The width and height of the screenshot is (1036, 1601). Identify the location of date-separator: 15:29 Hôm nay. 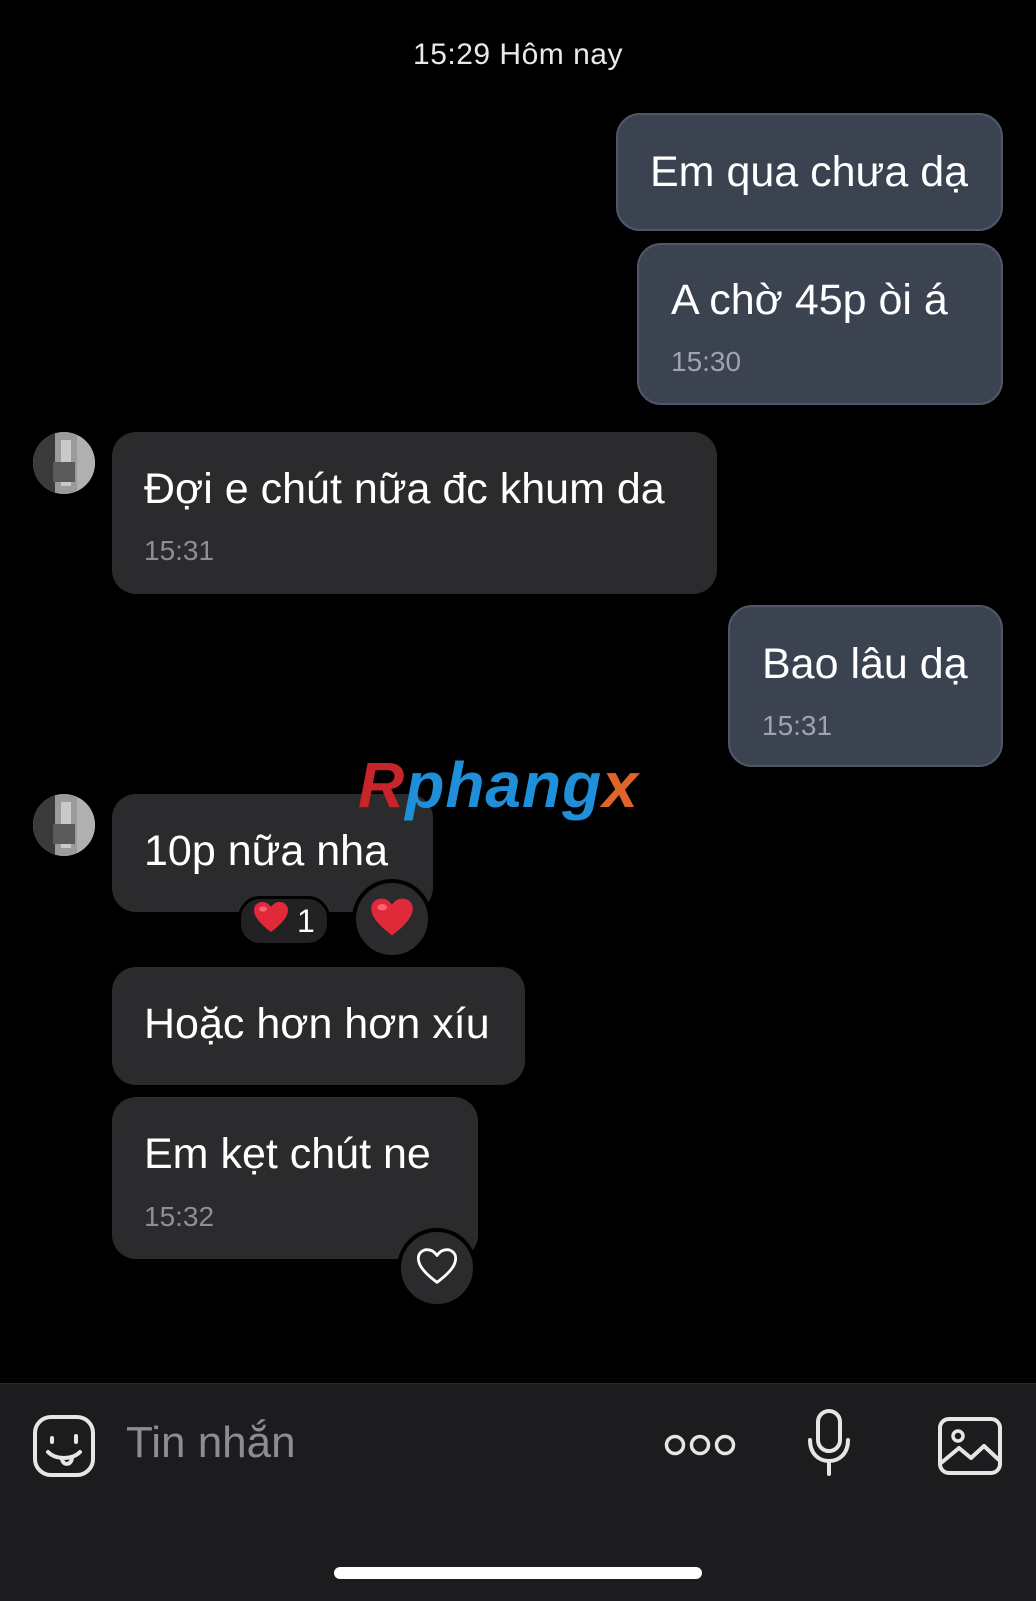
(518, 54).